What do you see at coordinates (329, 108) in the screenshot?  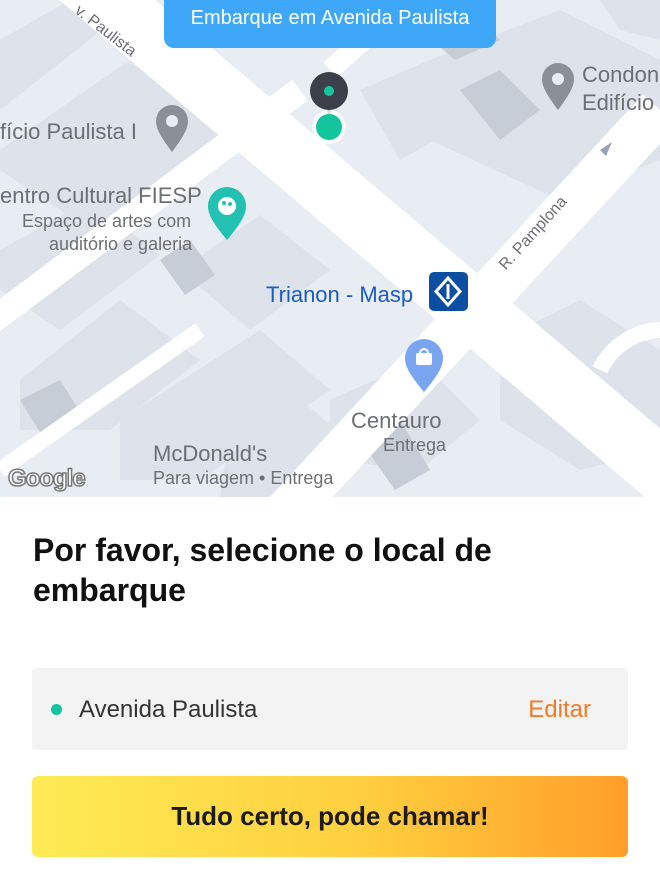 I see `pickup-pin-icon` at bounding box center [329, 108].